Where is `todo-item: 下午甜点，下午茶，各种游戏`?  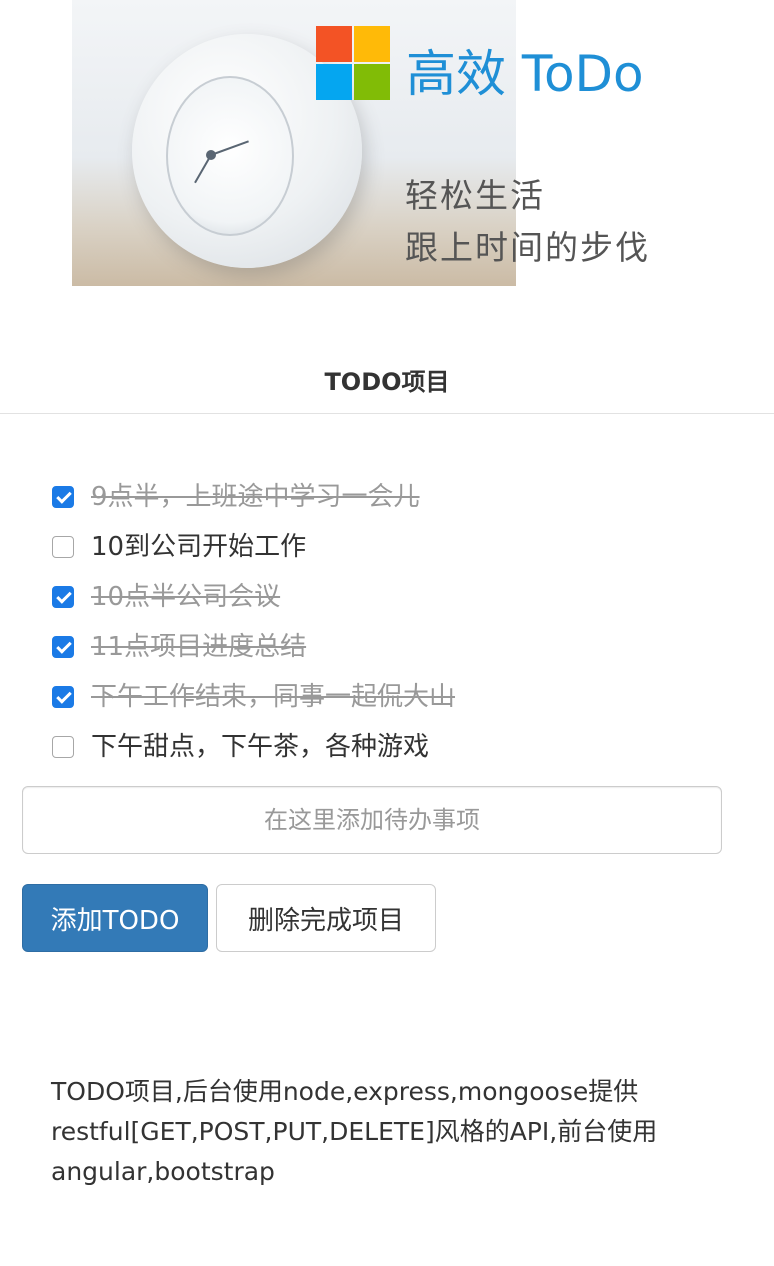 todo-item: 下午甜点，下午茶，各种游戏 is located at coordinates (253, 747).